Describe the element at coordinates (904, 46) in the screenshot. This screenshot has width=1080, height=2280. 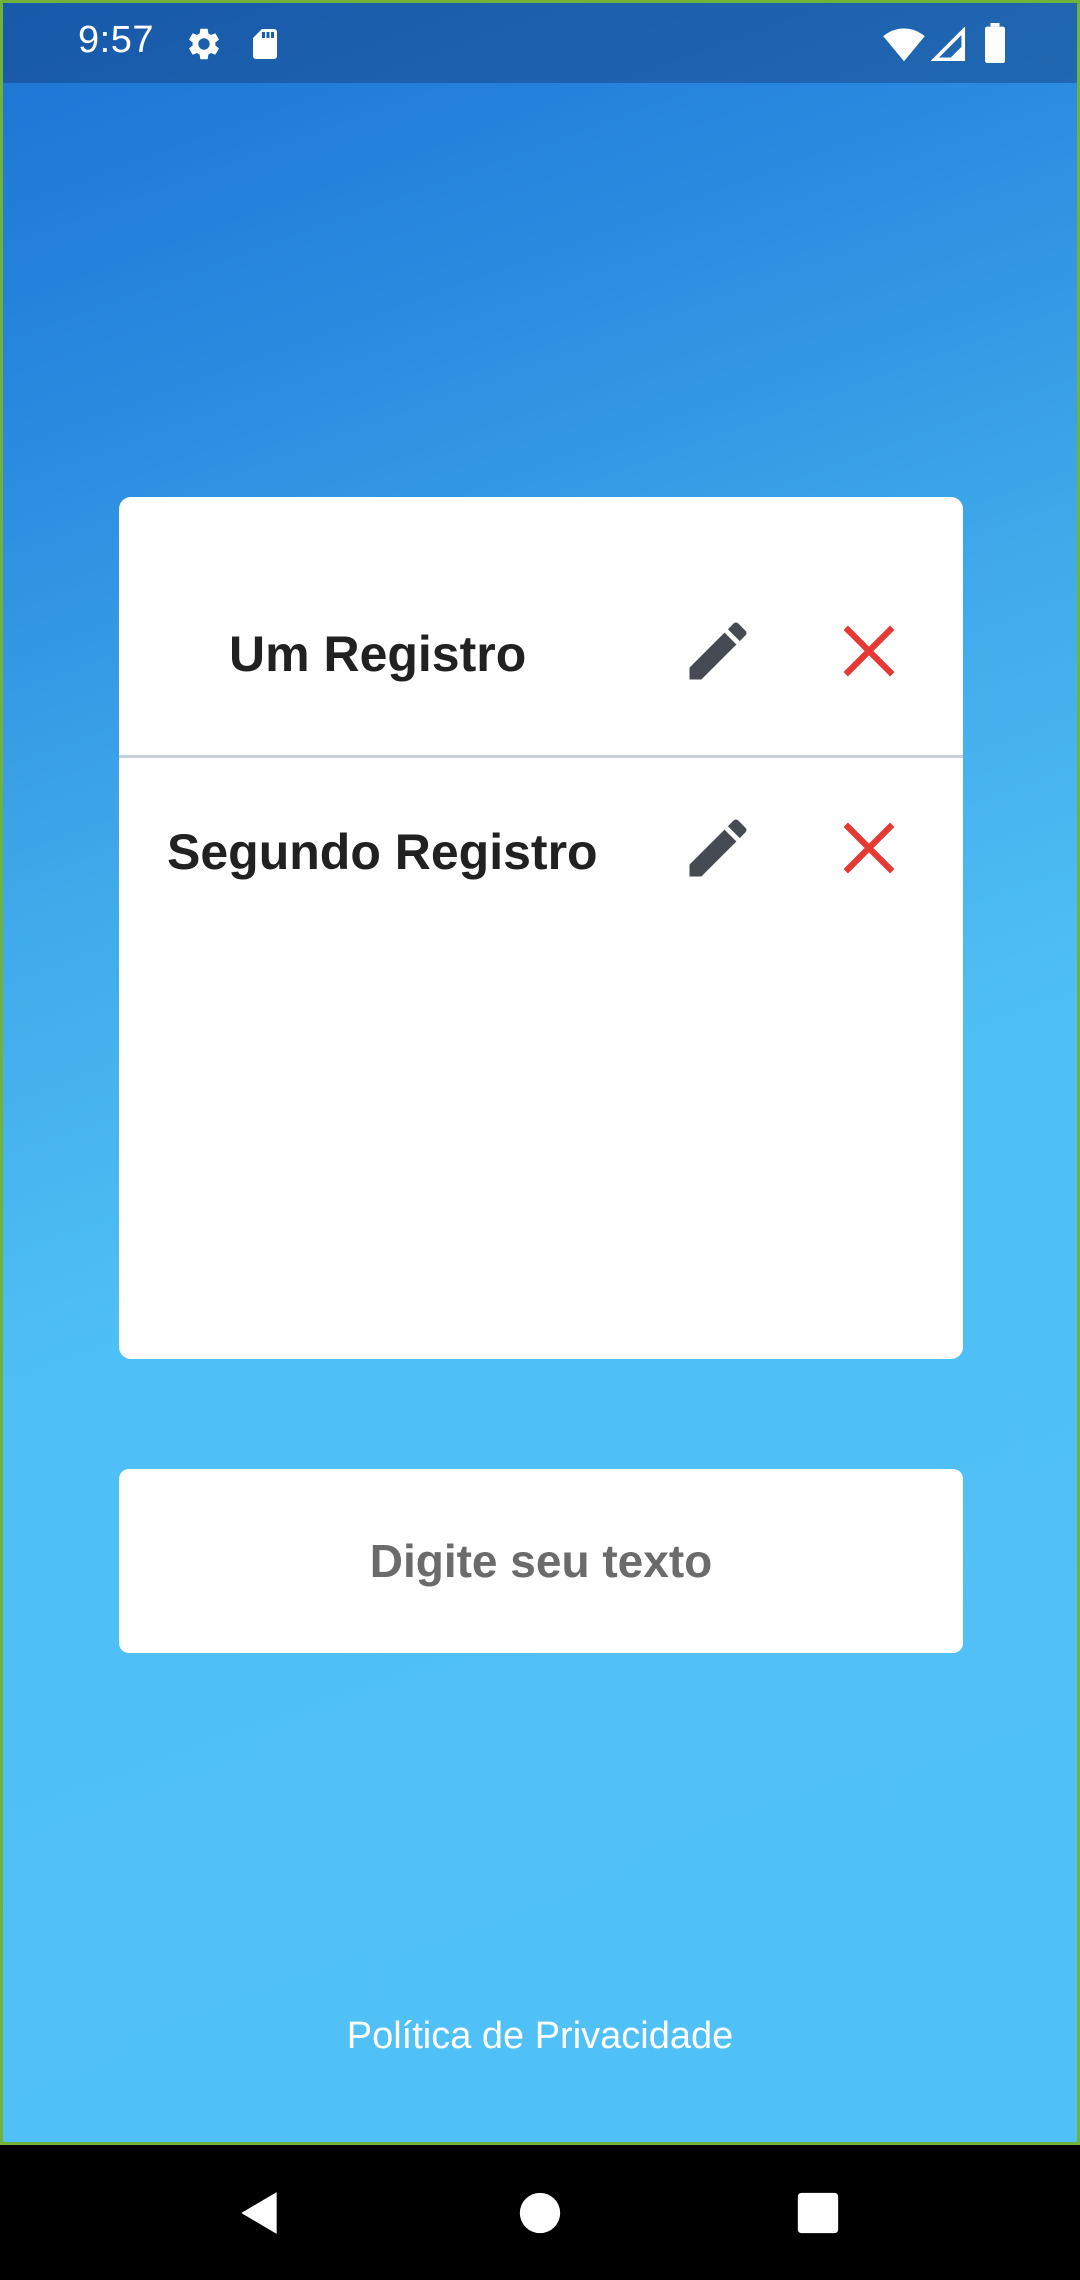
I see `wifi-icon` at that location.